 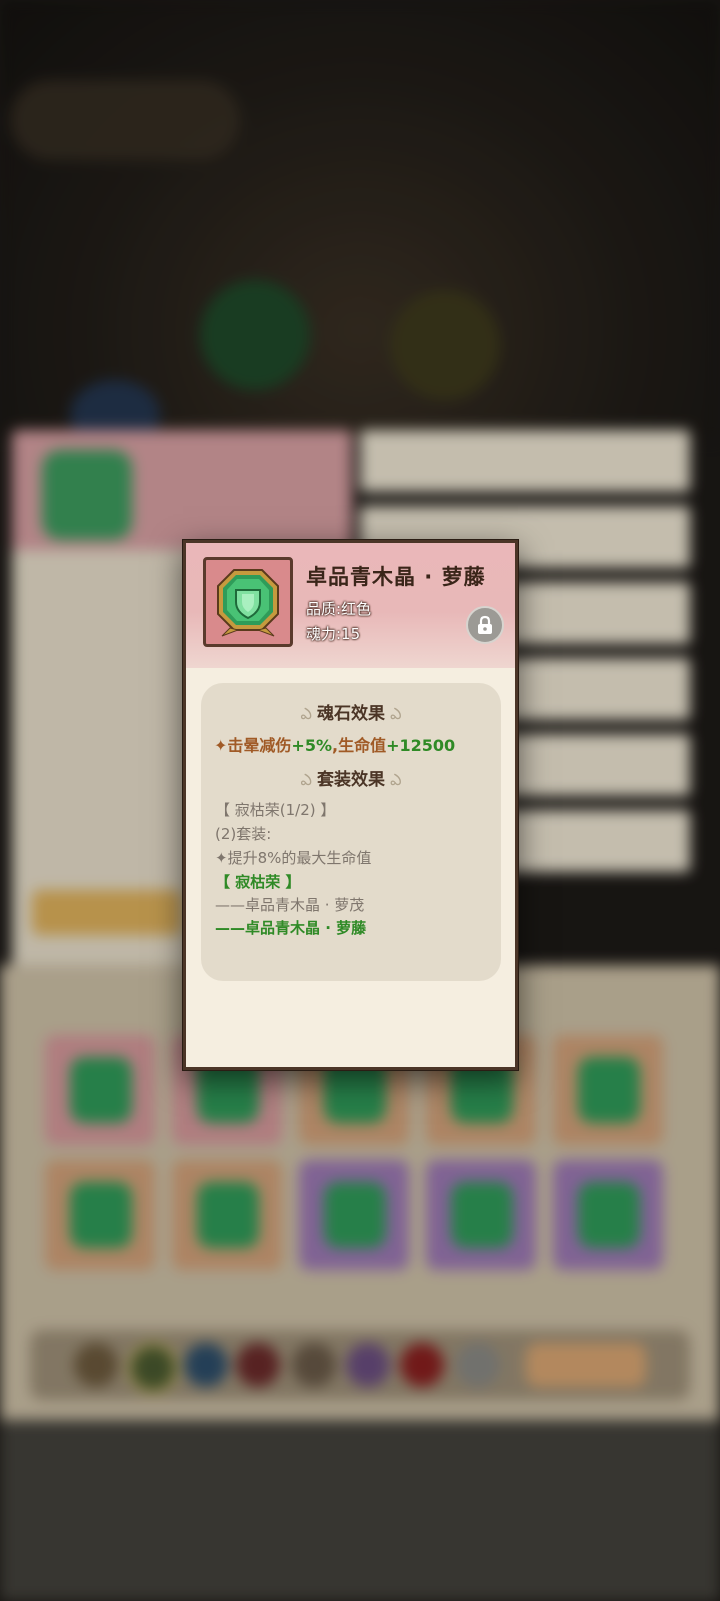 What do you see at coordinates (258, 882) in the screenshot?
I see `set-name-active: 【 寂枯荣 】` at bounding box center [258, 882].